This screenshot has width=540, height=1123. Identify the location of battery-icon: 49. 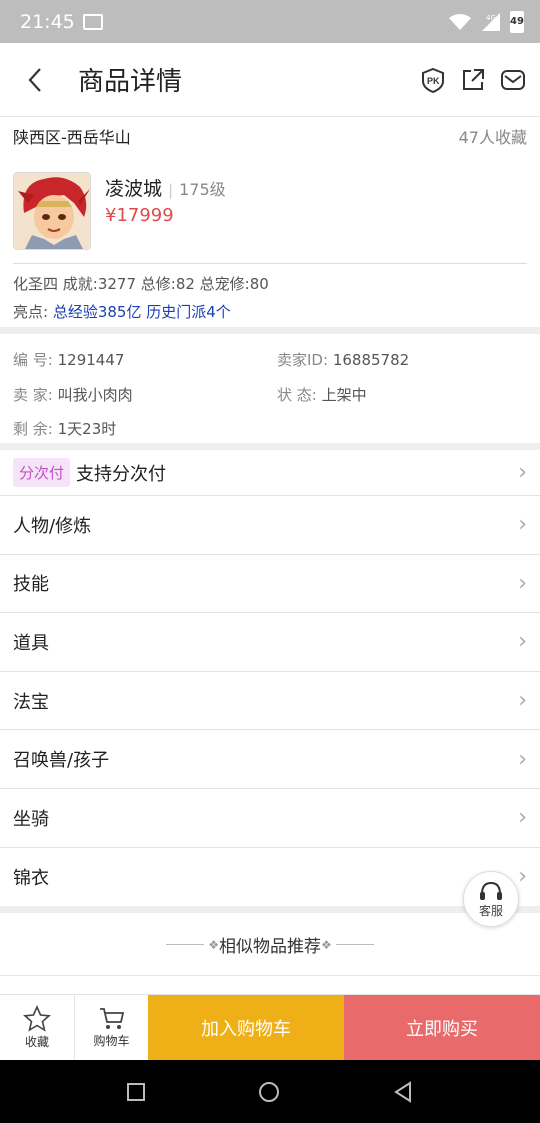
(517, 21).